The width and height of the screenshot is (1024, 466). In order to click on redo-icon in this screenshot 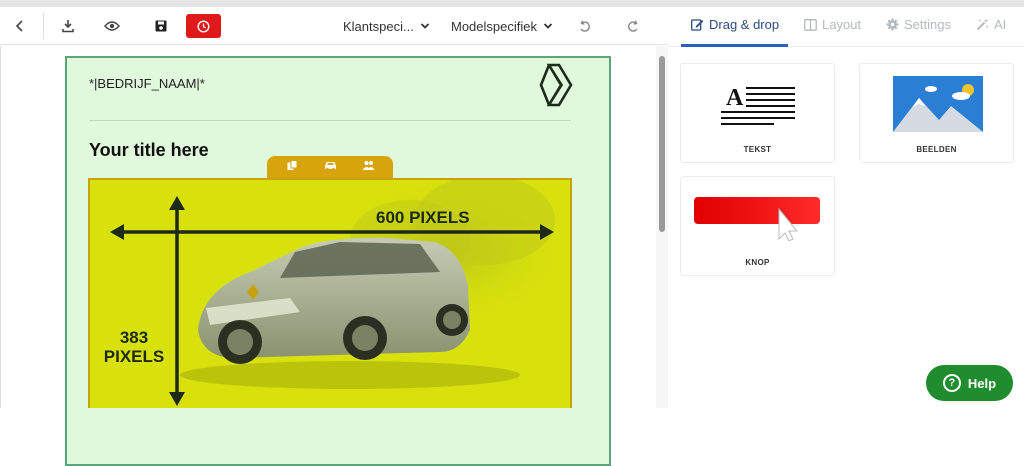, I will do `click(632, 26)`.